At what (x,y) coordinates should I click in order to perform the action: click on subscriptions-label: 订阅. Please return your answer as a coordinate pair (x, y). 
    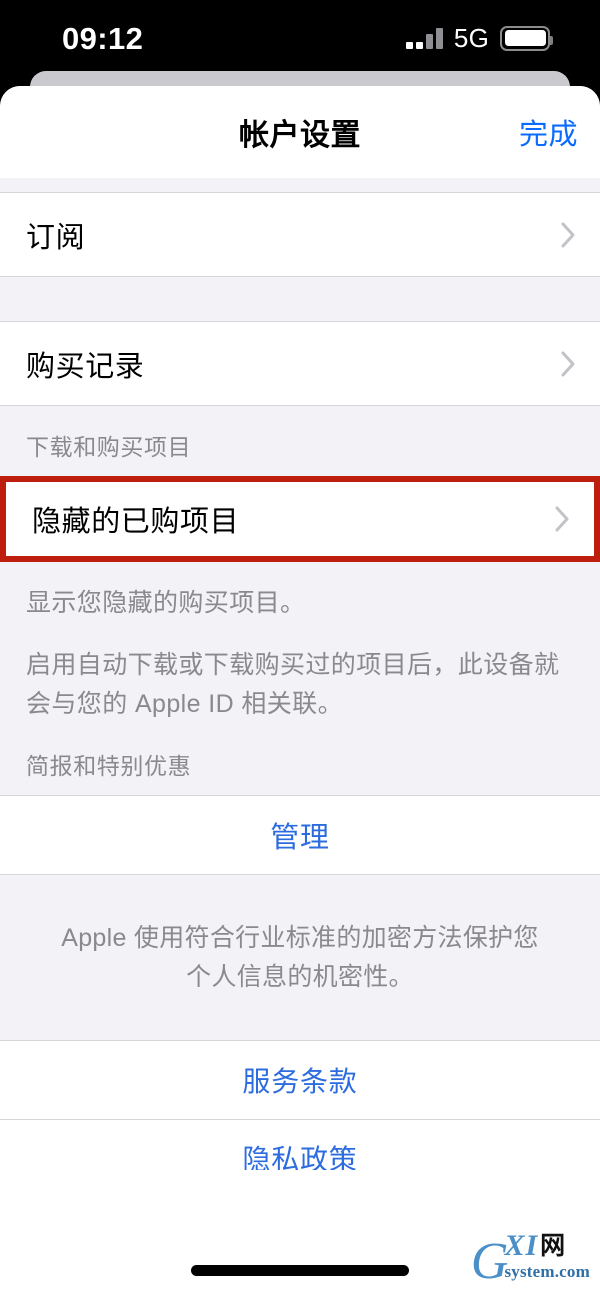
    Looking at the image, I should click on (56, 237).